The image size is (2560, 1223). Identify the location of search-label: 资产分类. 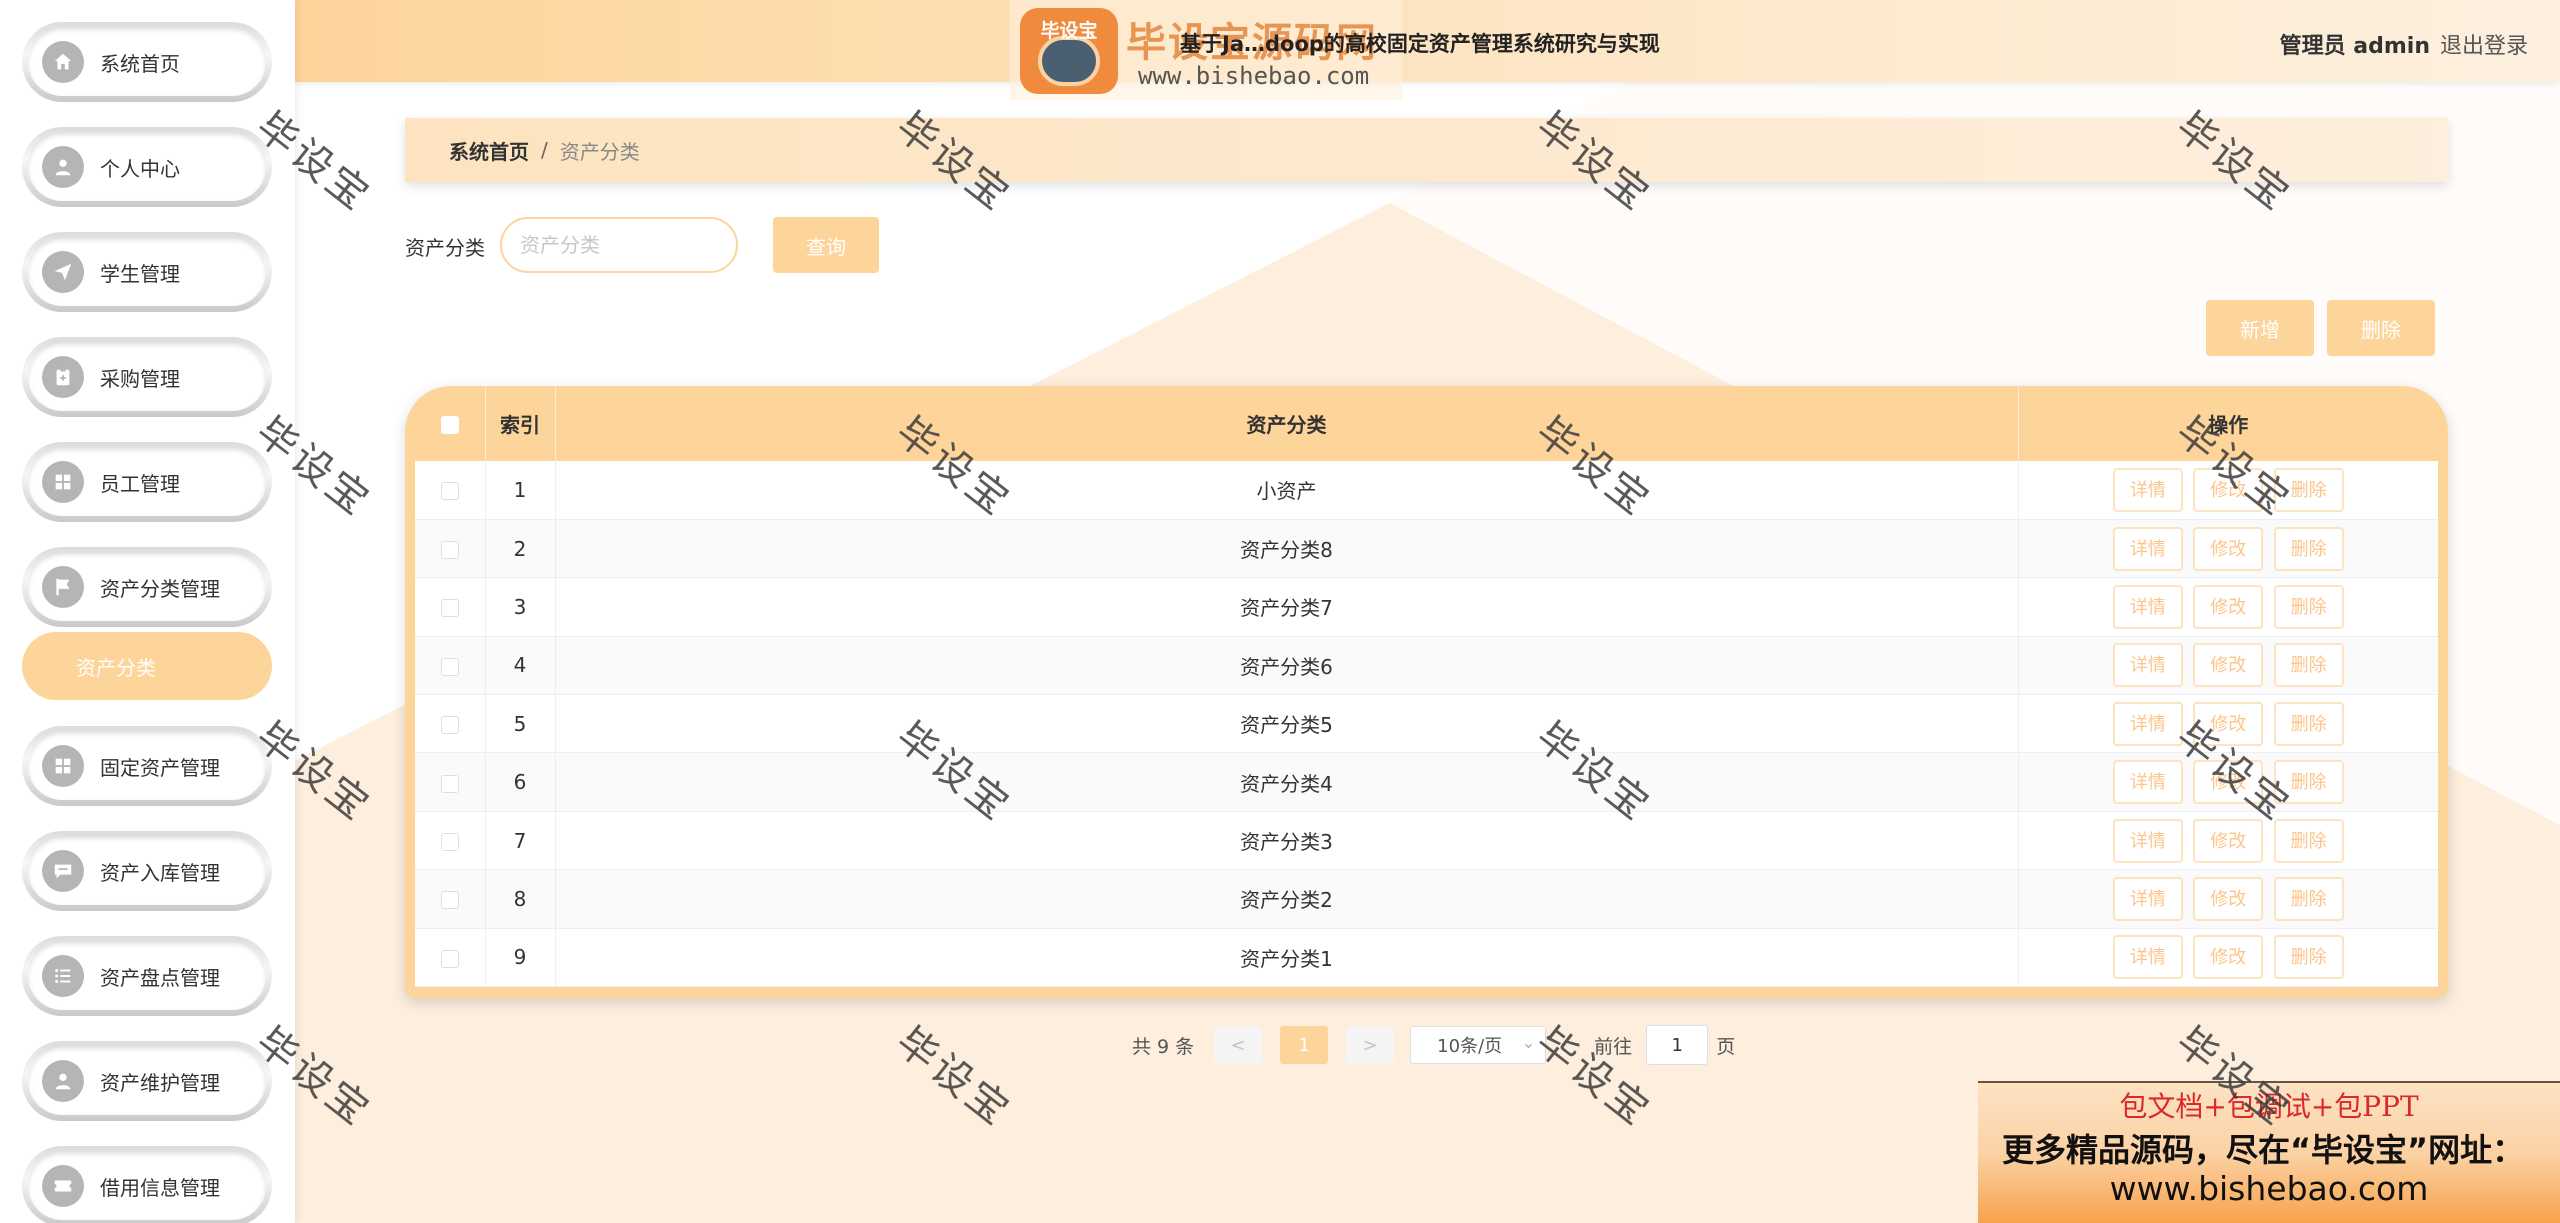
(445, 248).